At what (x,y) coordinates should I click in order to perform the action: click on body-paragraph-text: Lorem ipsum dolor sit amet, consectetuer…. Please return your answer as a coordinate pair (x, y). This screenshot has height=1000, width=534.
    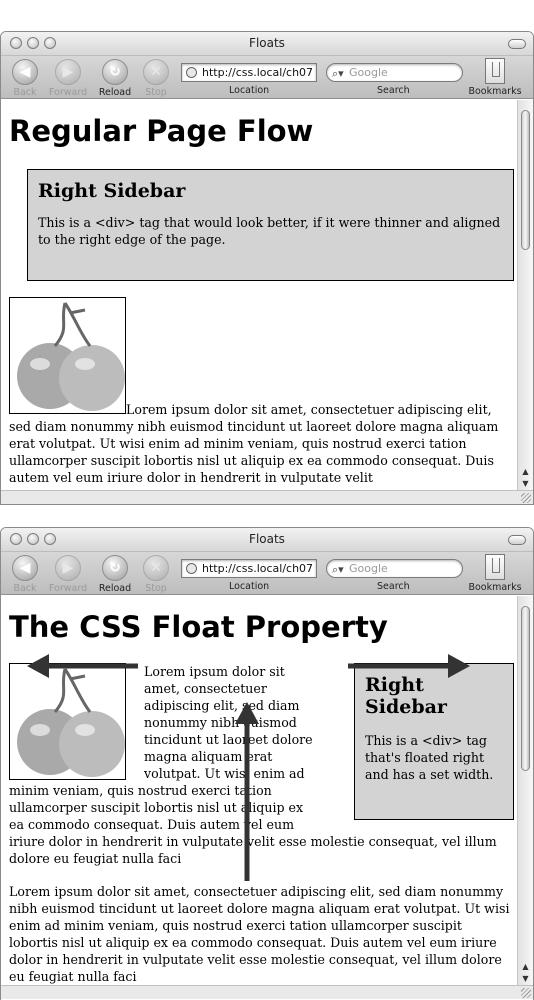
    Looking at the image, I should click on (254, 443).